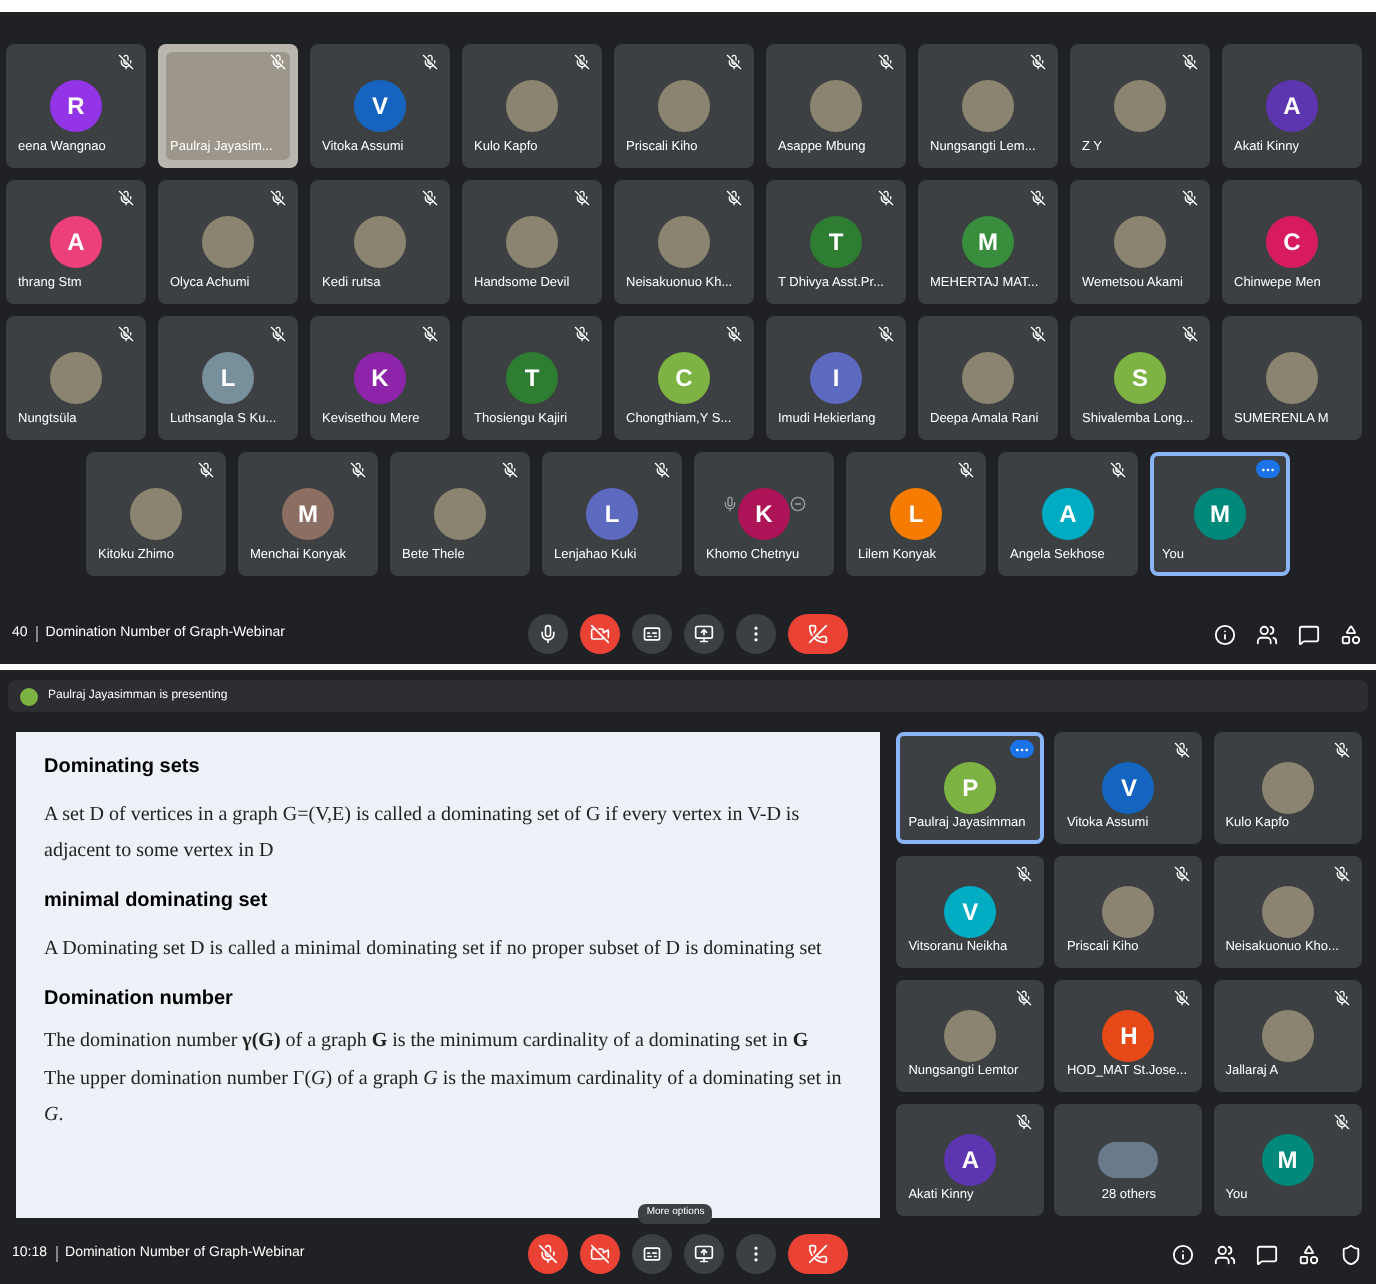  Describe the element at coordinates (798, 504) in the screenshot. I see `remove-icon` at that location.